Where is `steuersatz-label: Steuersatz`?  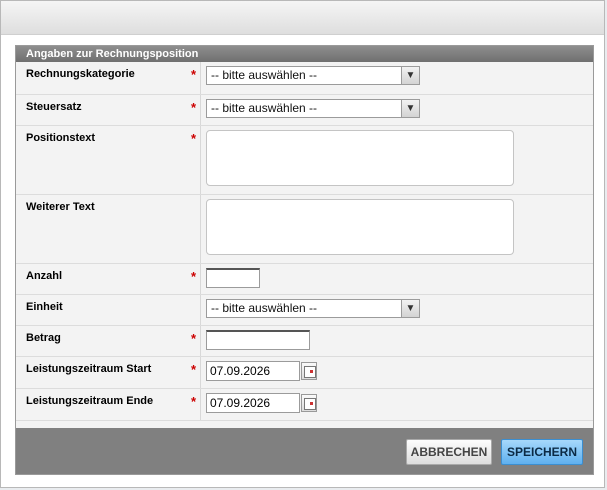 steuersatz-label: Steuersatz is located at coordinates (54, 106).